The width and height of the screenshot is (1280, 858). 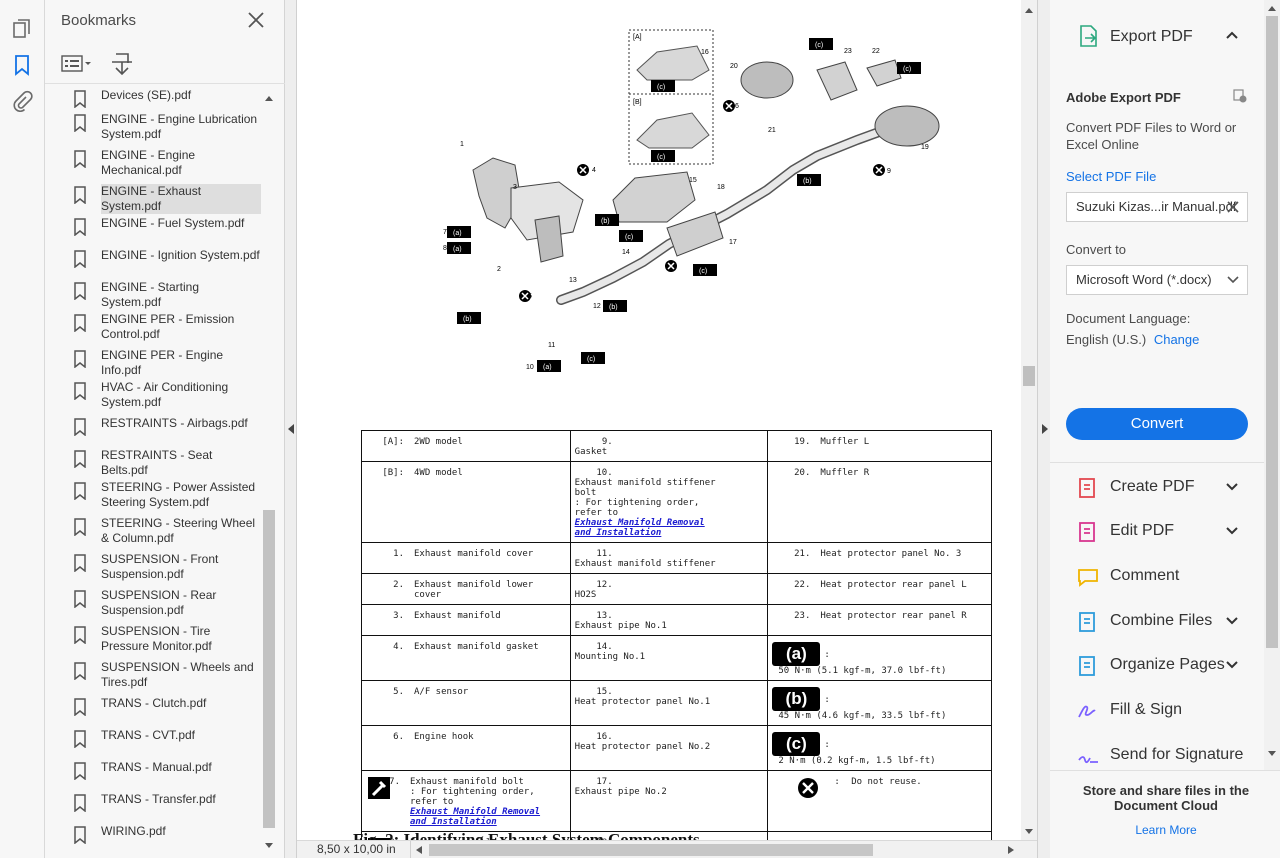 What do you see at coordinates (1158, 176) in the screenshot?
I see `select-pdf-file-label: Select PDF File` at bounding box center [1158, 176].